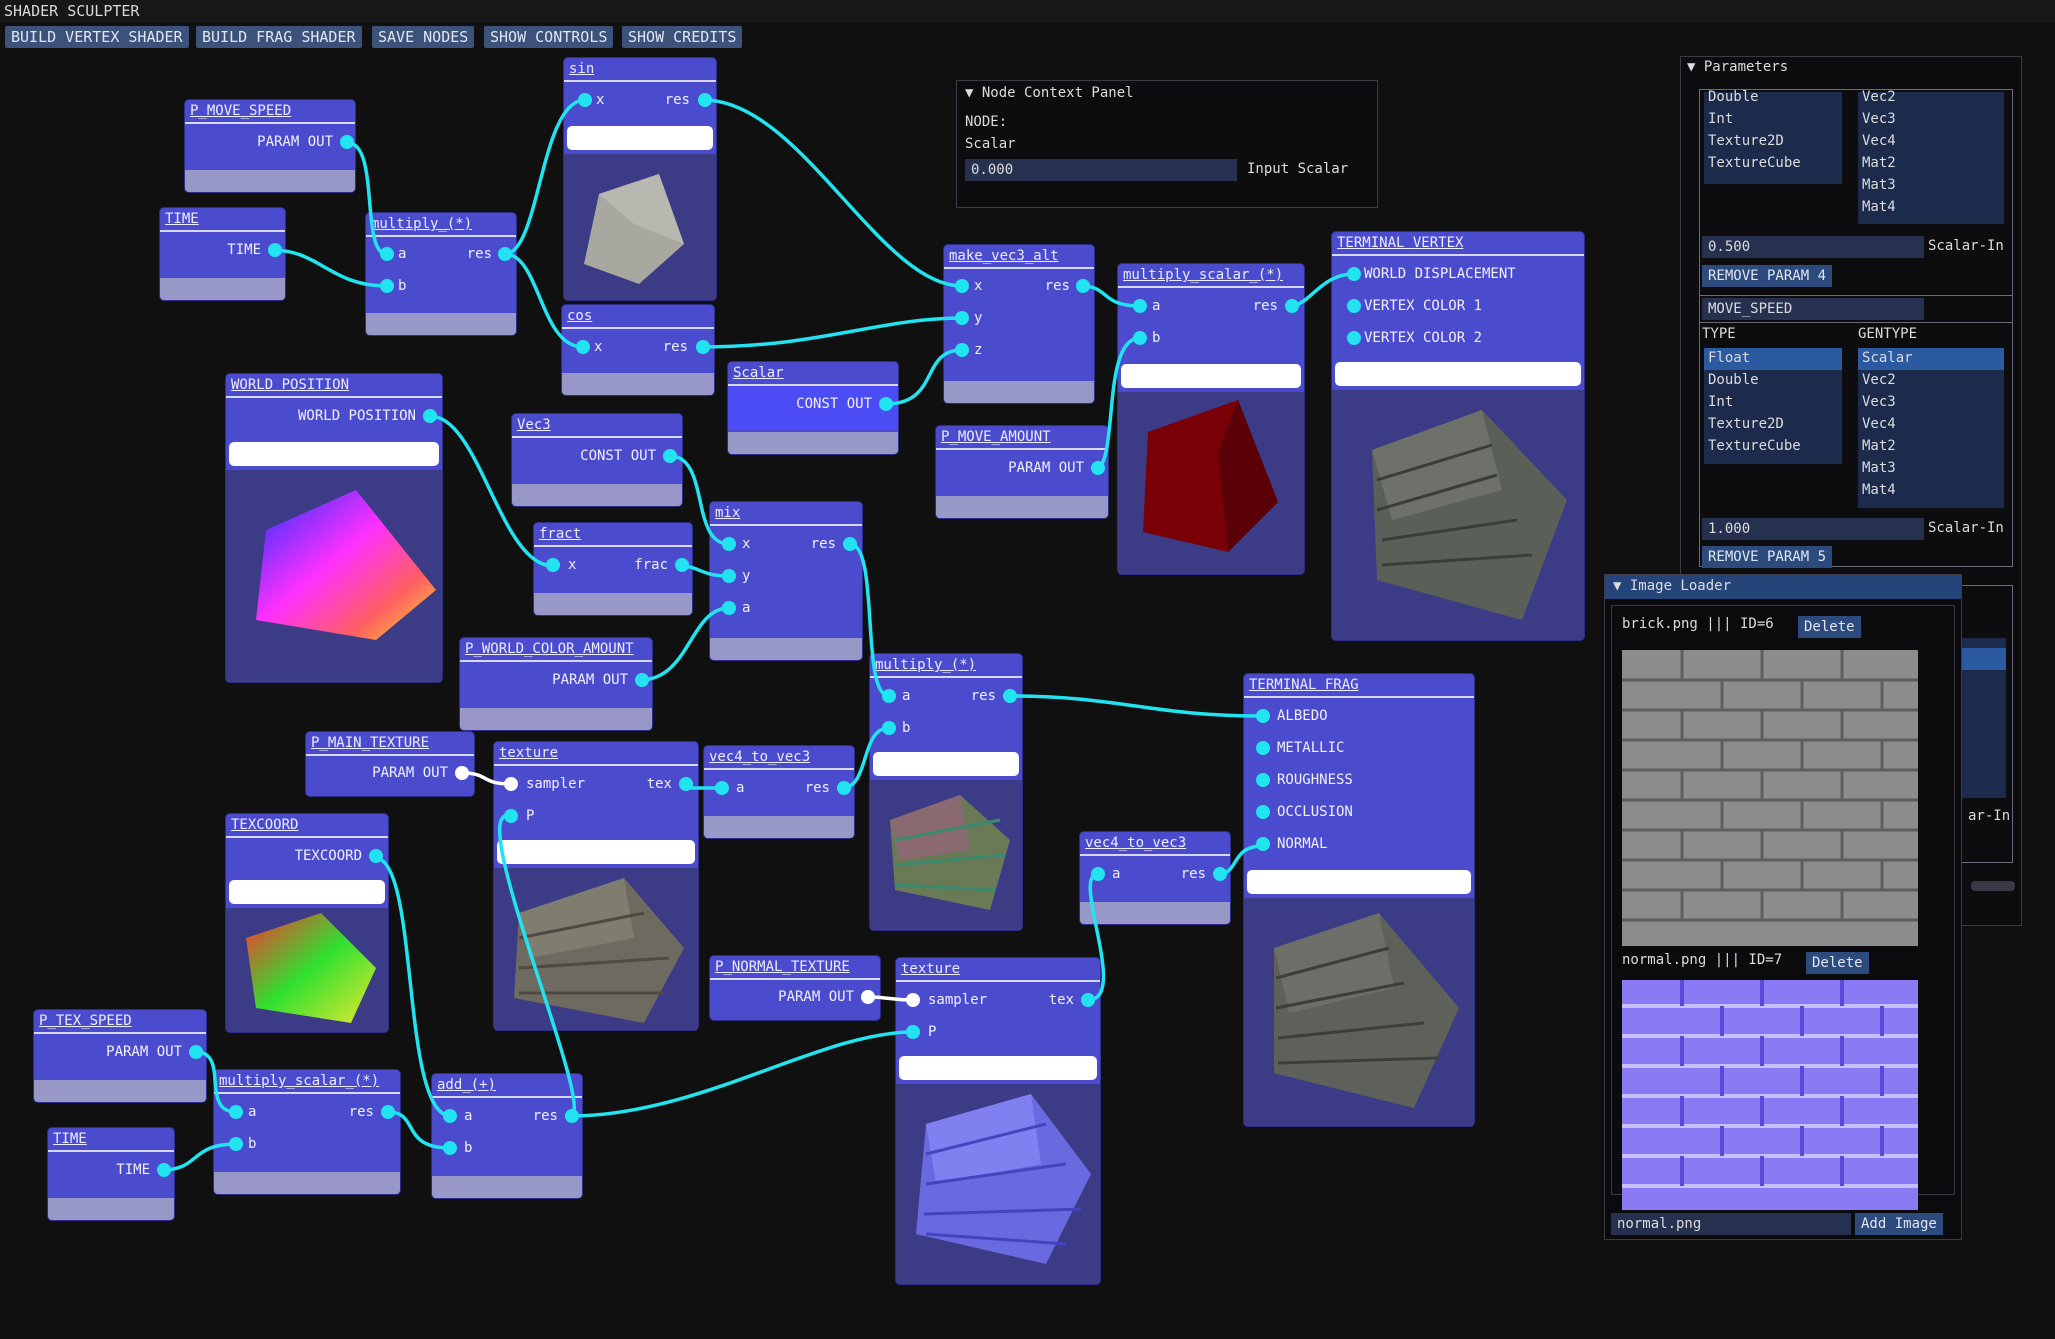 This screenshot has height=1339, width=2055. What do you see at coordinates (1773, 406) in the screenshot?
I see `type-list: Float Double Int Texture2D TextureCube` at bounding box center [1773, 406].